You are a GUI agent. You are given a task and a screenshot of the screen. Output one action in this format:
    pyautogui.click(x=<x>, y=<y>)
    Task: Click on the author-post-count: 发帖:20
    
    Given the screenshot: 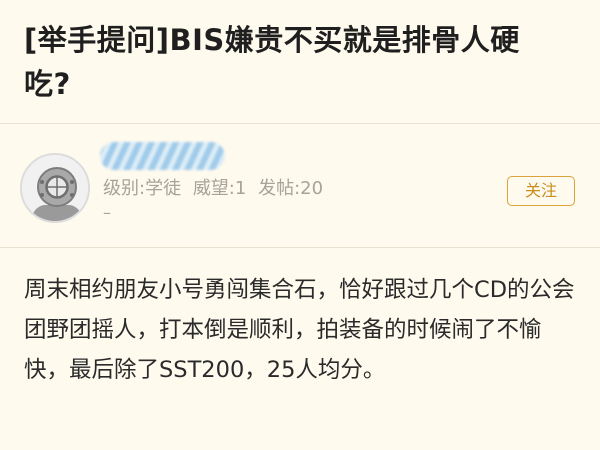 What is the action you would take?
    pyautogui.click(x=291, y=188)
    